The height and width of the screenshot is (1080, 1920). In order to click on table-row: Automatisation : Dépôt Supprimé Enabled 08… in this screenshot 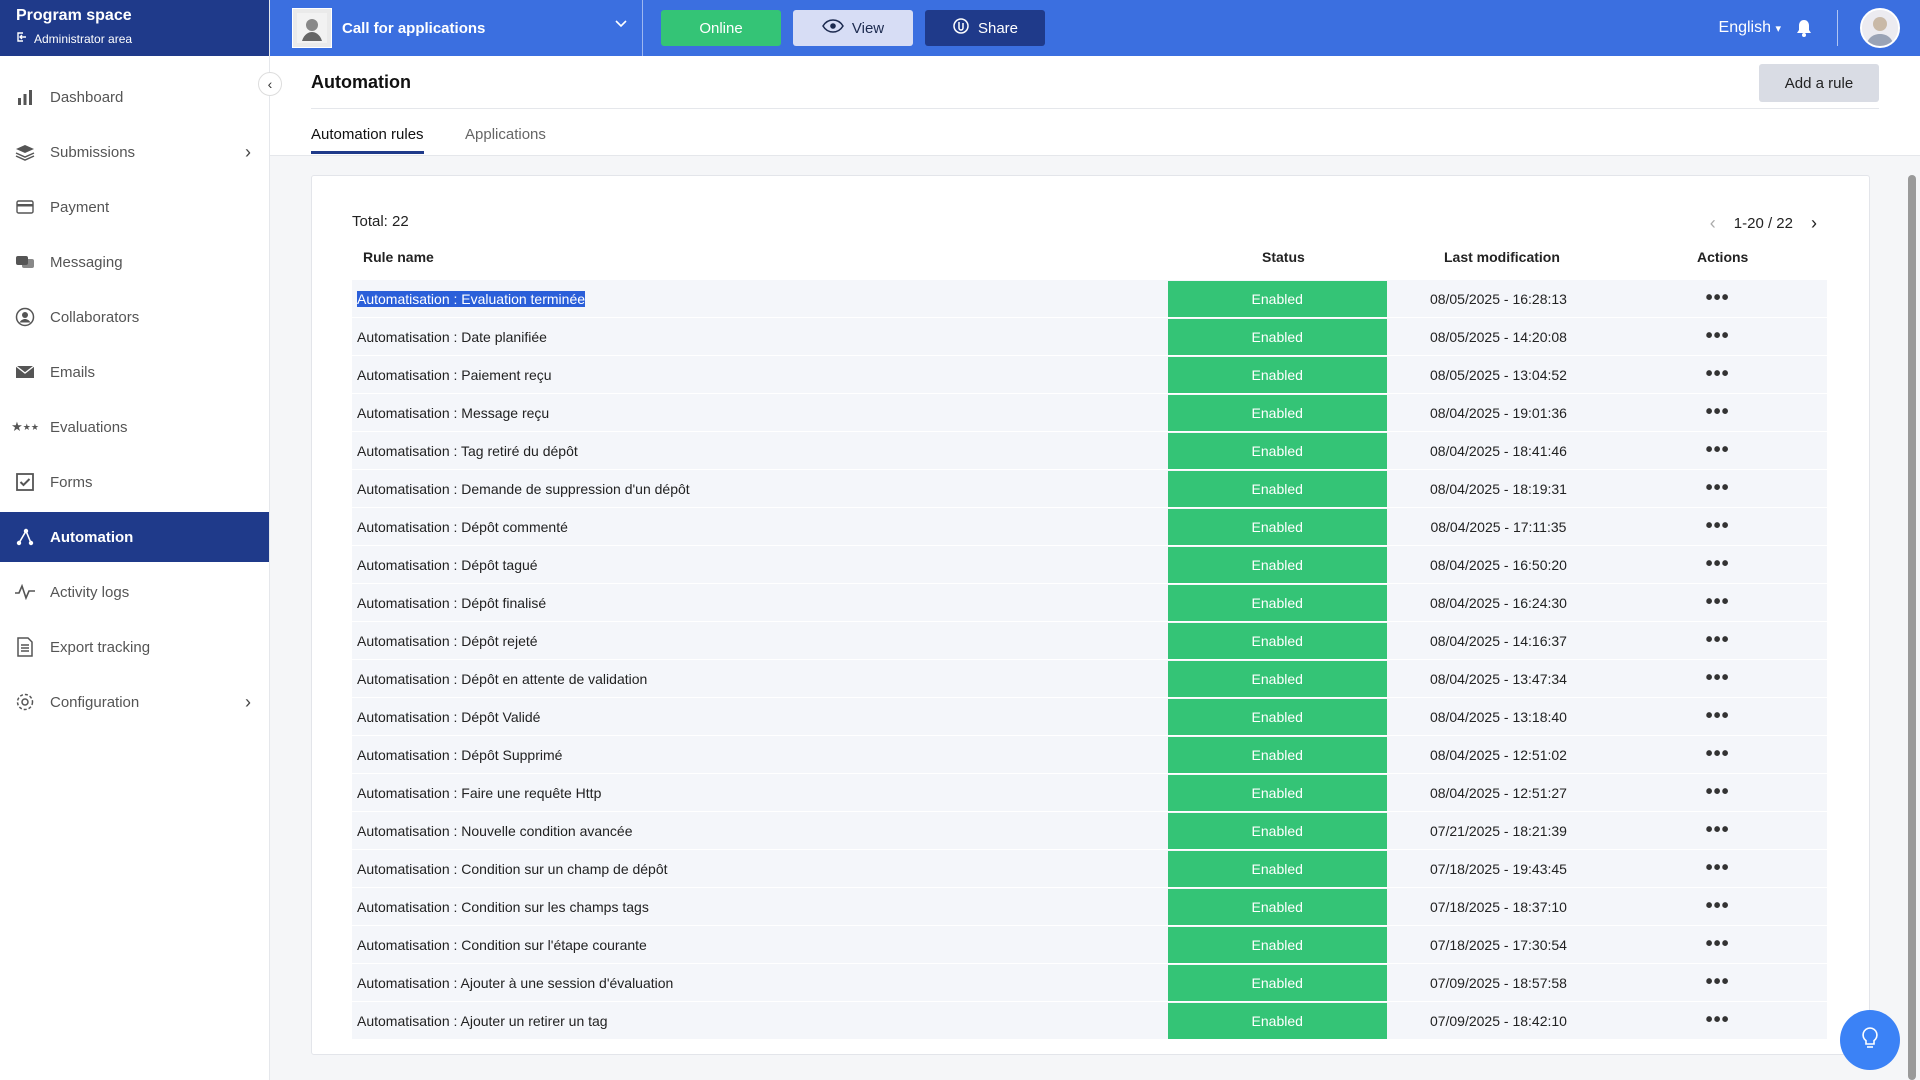, I will do `click(1089, 755)`.